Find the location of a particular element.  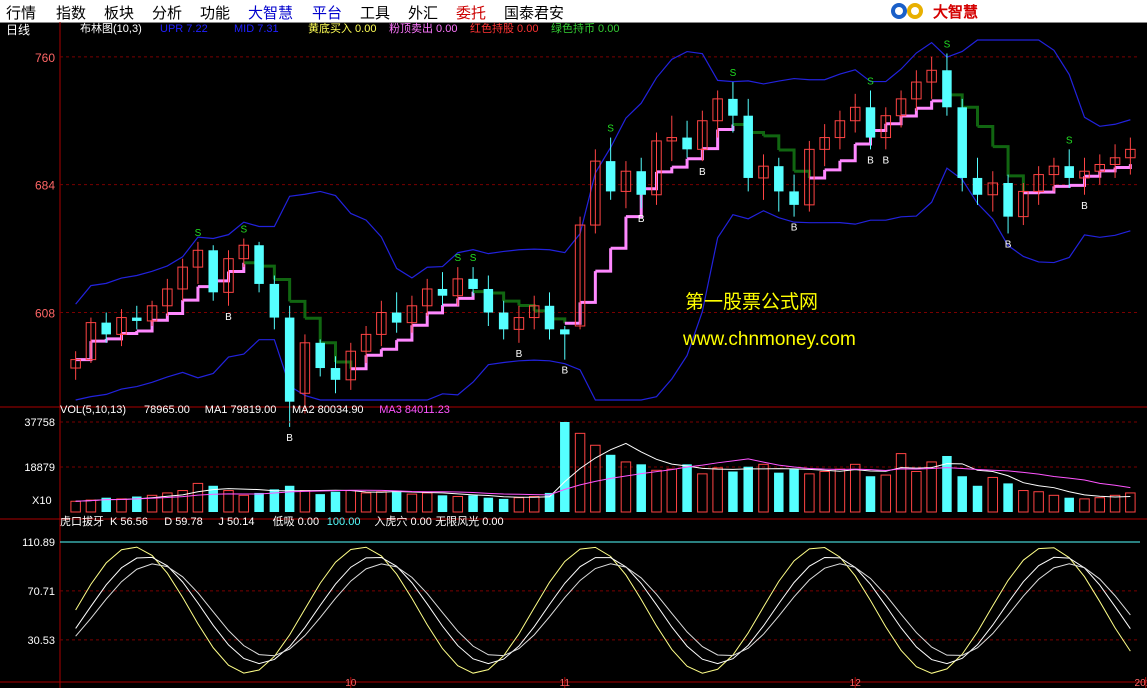

x-axis-label: 10 is located at coordinates (351, 683).